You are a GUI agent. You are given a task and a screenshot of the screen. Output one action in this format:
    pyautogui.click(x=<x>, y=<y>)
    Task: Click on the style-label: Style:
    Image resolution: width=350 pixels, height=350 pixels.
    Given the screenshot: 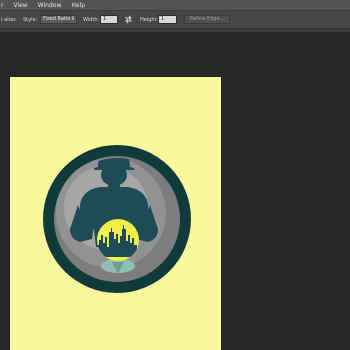 What is the action you would take?
    pyautogui.click(x=30, y=20)
    